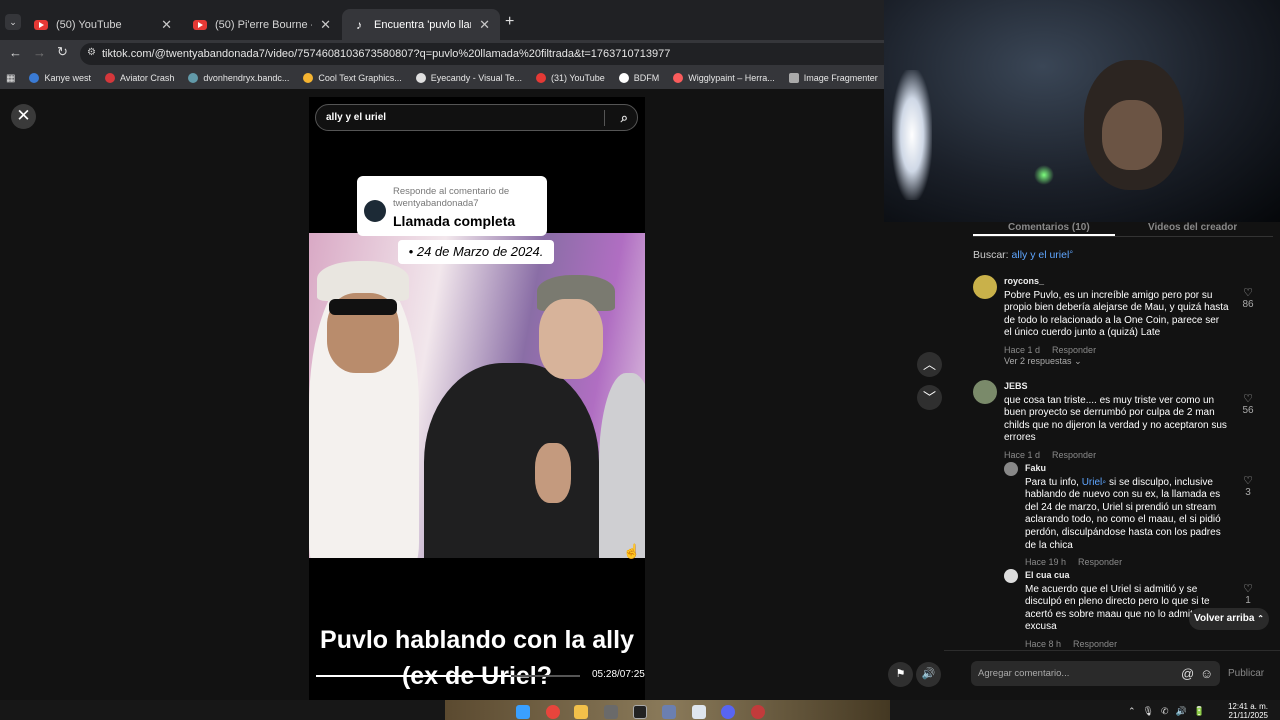  I want to click on apps-grid-icon: ▦, so click(10, 78).